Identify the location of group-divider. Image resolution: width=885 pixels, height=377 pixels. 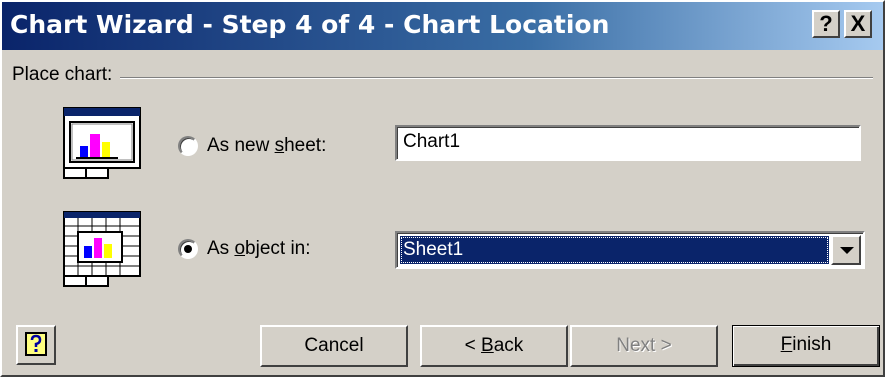
(442, 78).